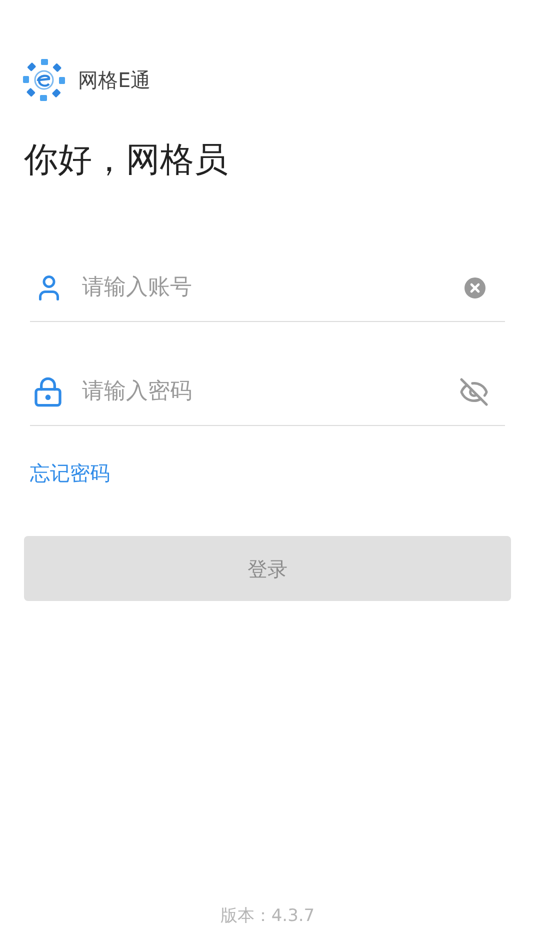  What do you see at coordinates (44, 80) in the screenshot?
I see `logo-icon` at bounding box center [44, 80].